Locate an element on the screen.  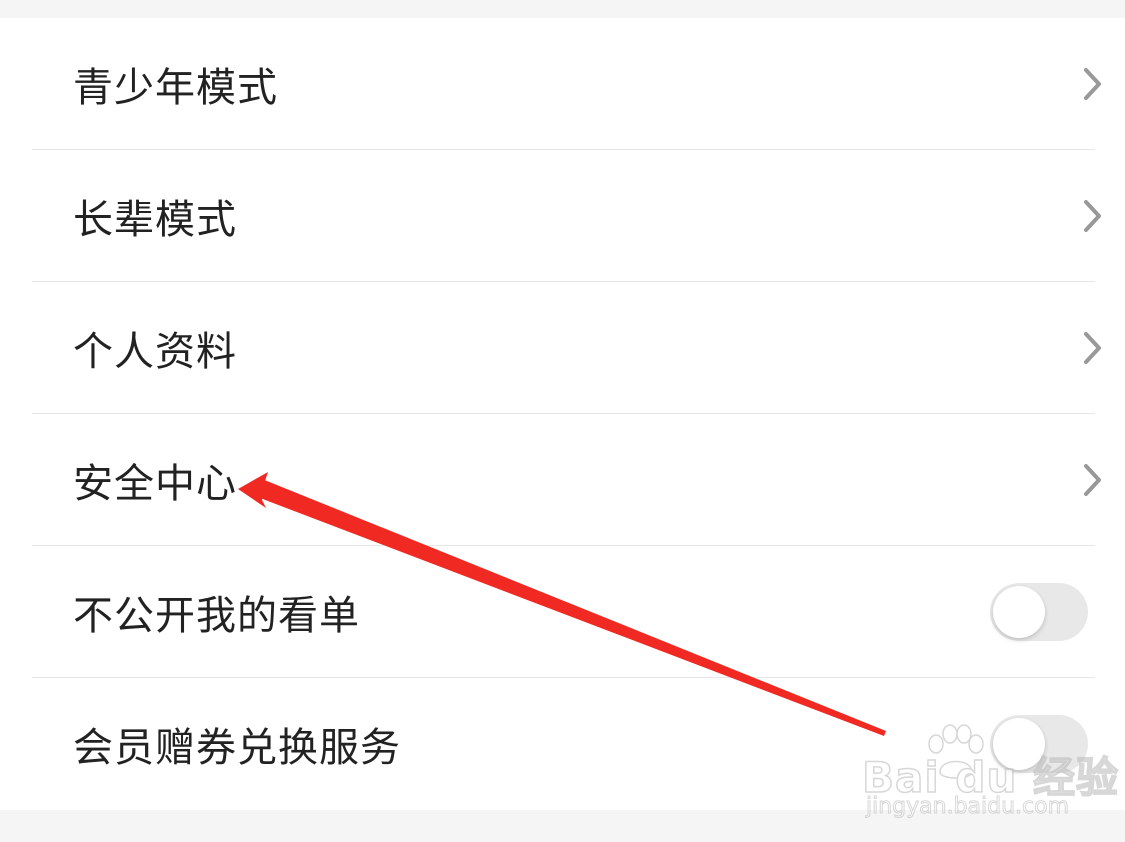
settings-item-label: 青少年模式 is located at coordinates (175, 88).